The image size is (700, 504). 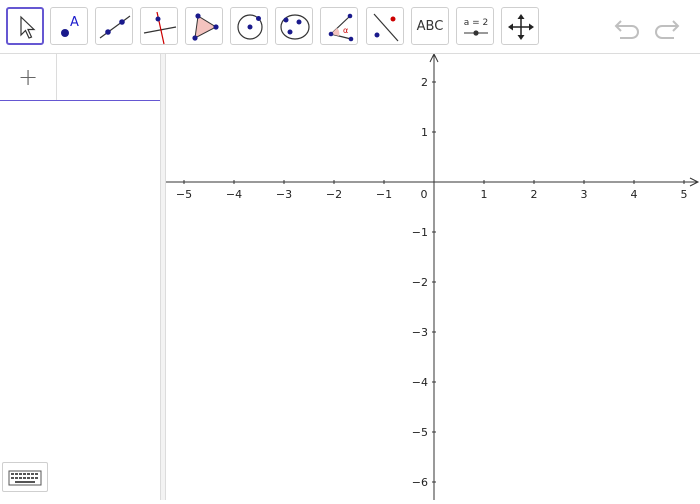 What do you see at coordinates (334, 194) in the screenshot?
I see `x-tick-label: −2` at bounding box center [334, 194].